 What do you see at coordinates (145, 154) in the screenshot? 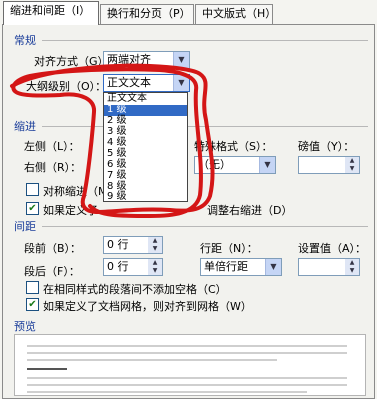
I see `outline-option: 5 级` at bounding box center [145, 154].